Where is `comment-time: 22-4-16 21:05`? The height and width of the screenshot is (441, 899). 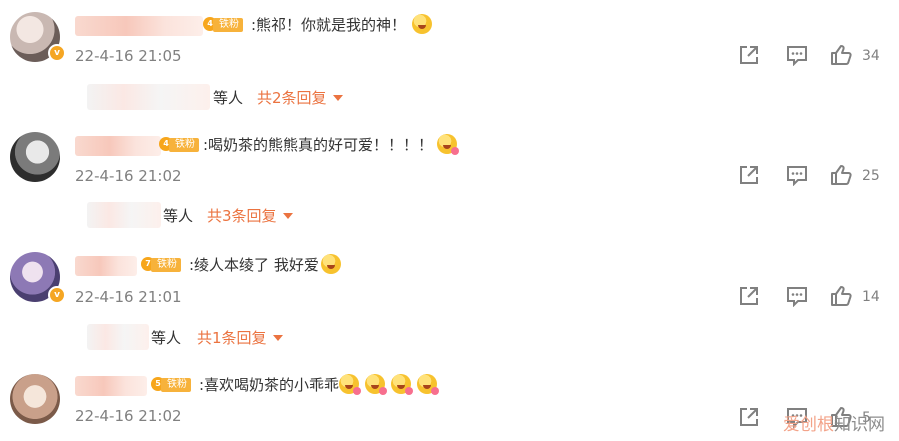
comment-time: 22-4-16 21:05 is located at coordinates (128, 56).